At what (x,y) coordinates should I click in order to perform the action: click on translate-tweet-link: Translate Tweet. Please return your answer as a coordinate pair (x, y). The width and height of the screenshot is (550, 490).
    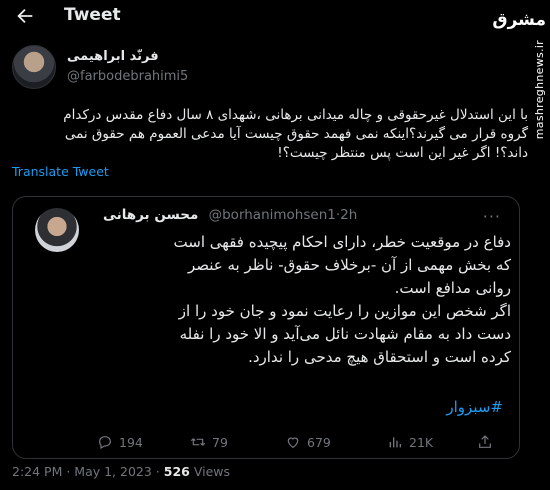
    Looking at the image, I should click on (60, 171).